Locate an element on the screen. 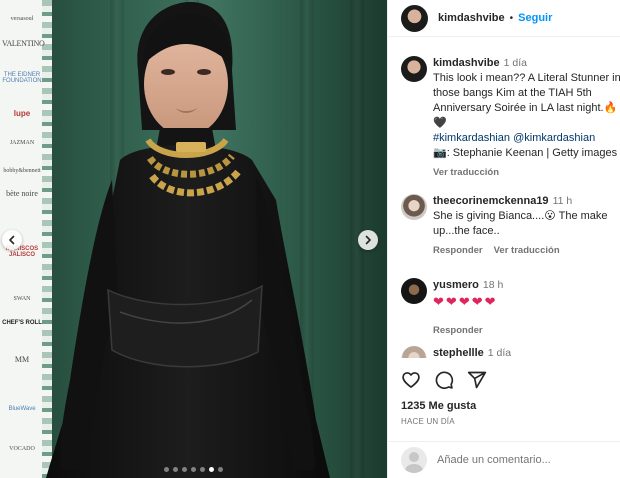 The height and width of the screenshot is (478, 620). comment-time: 1 día is located at coordinates (499, 352).